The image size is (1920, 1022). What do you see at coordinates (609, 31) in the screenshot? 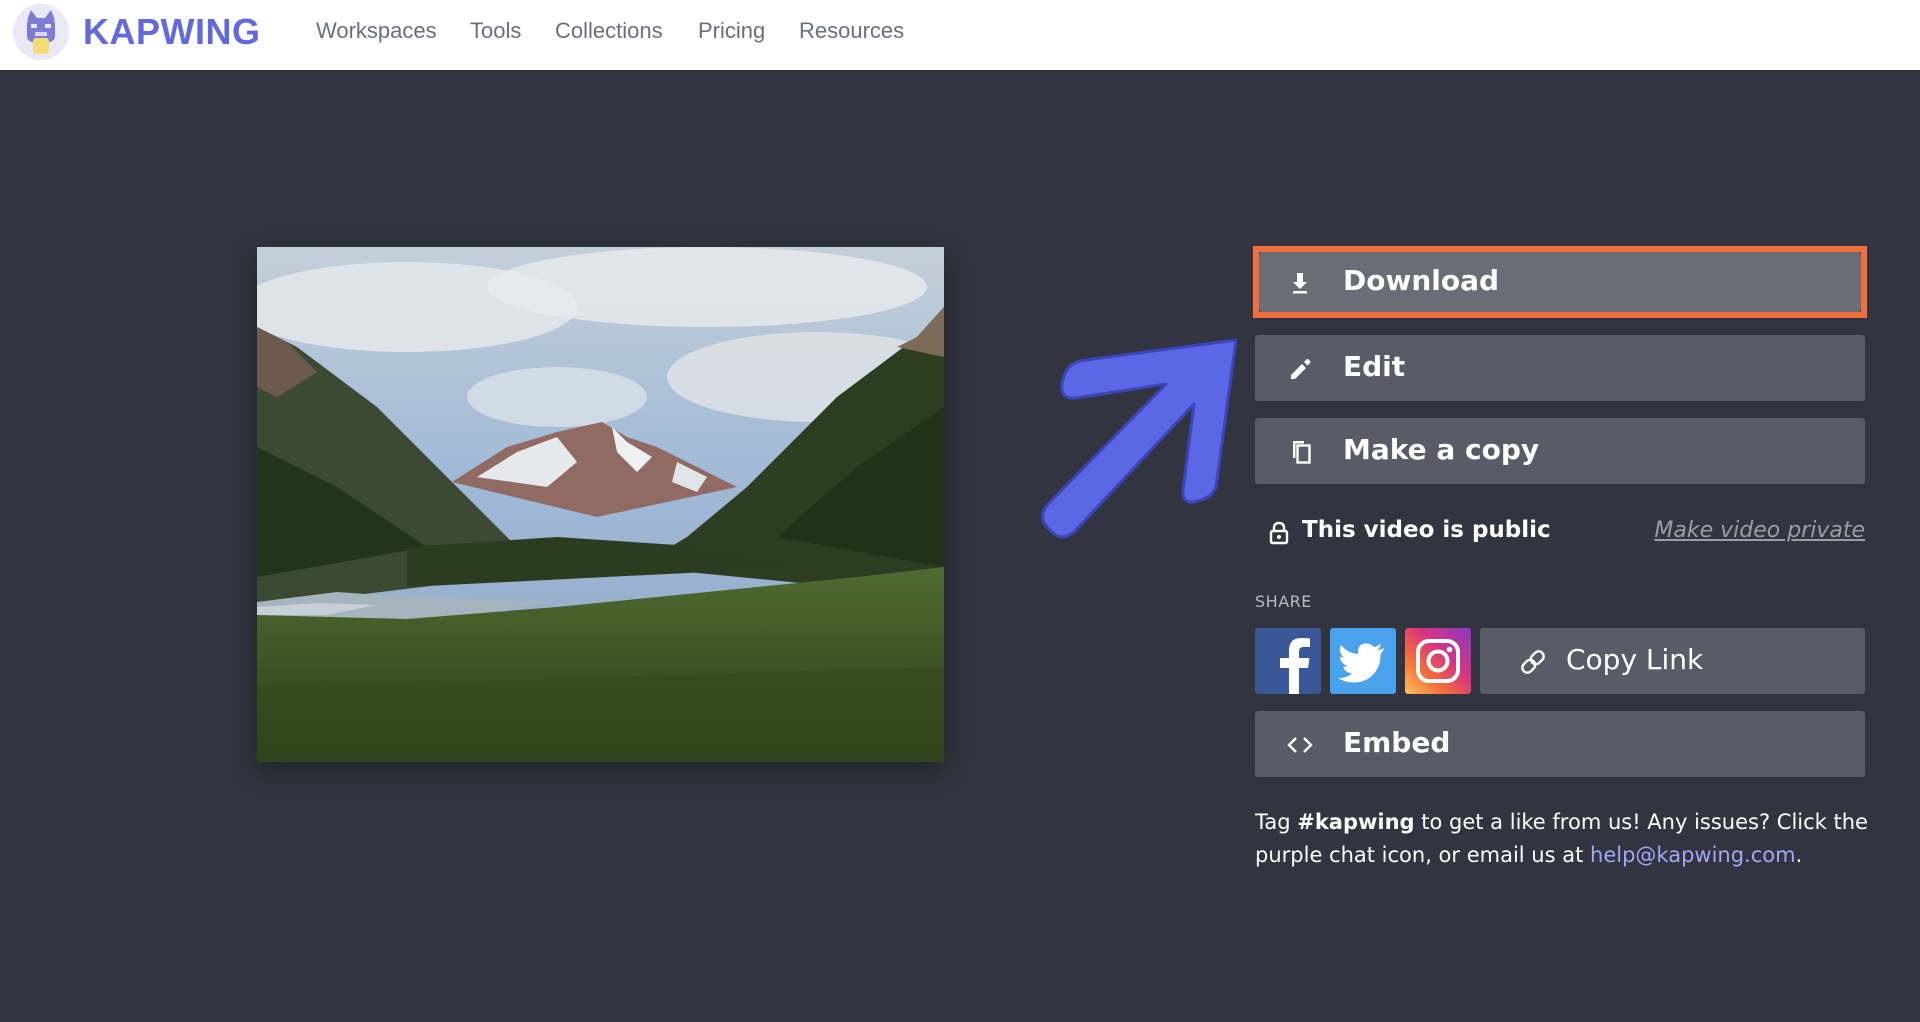
I see `nav-collections: Collections` at bounding box center [609, 31].